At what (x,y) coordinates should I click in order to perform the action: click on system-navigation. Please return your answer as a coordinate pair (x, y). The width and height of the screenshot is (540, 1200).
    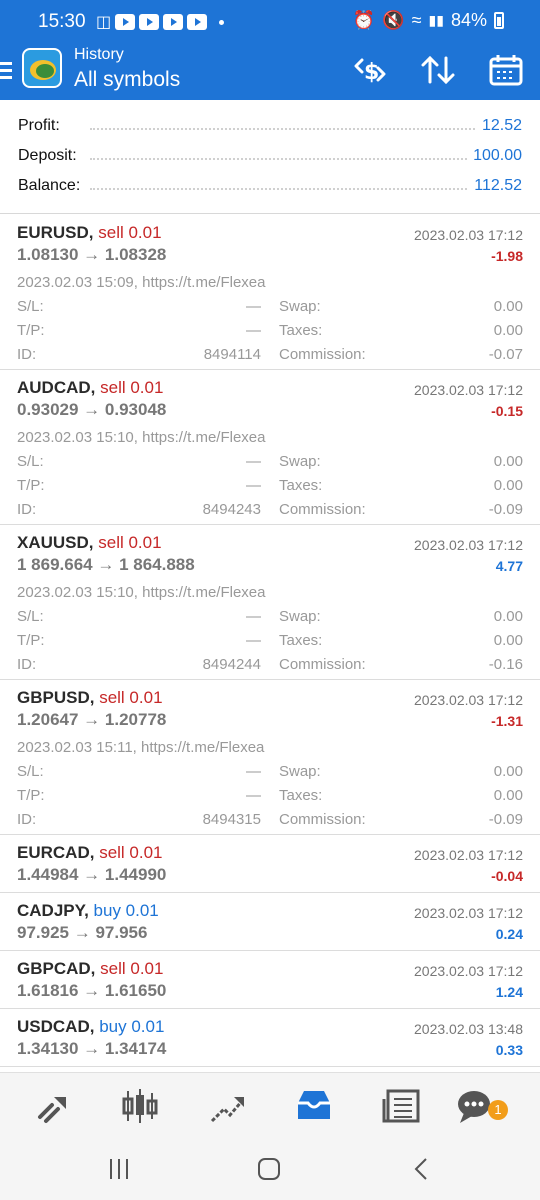
    Looking at the image, I should click on (270, 1169).